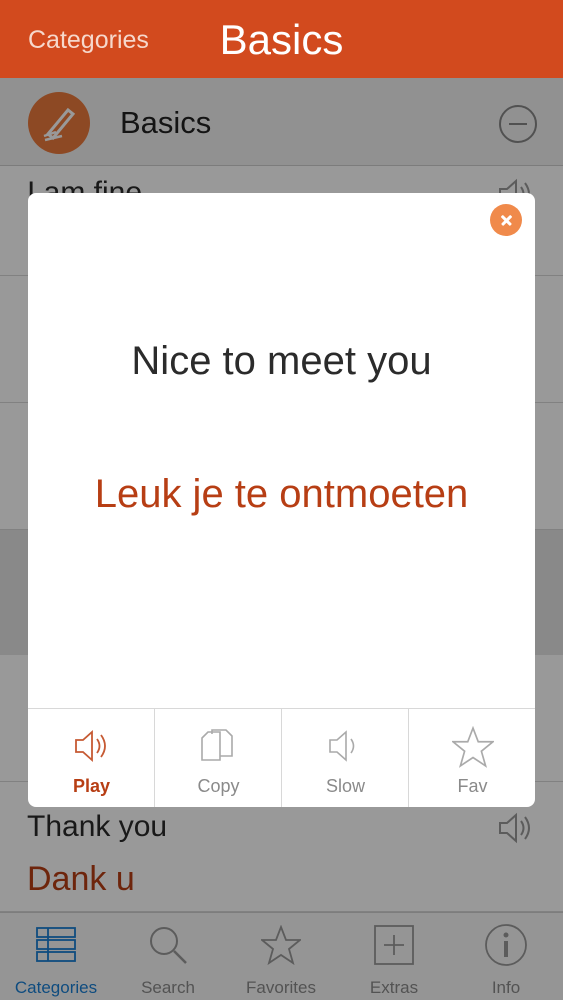 The height and width of the screenshot is (1000, 563). I want to click on modal-actions: Play Copy Slow Fav, so click(281, 757).